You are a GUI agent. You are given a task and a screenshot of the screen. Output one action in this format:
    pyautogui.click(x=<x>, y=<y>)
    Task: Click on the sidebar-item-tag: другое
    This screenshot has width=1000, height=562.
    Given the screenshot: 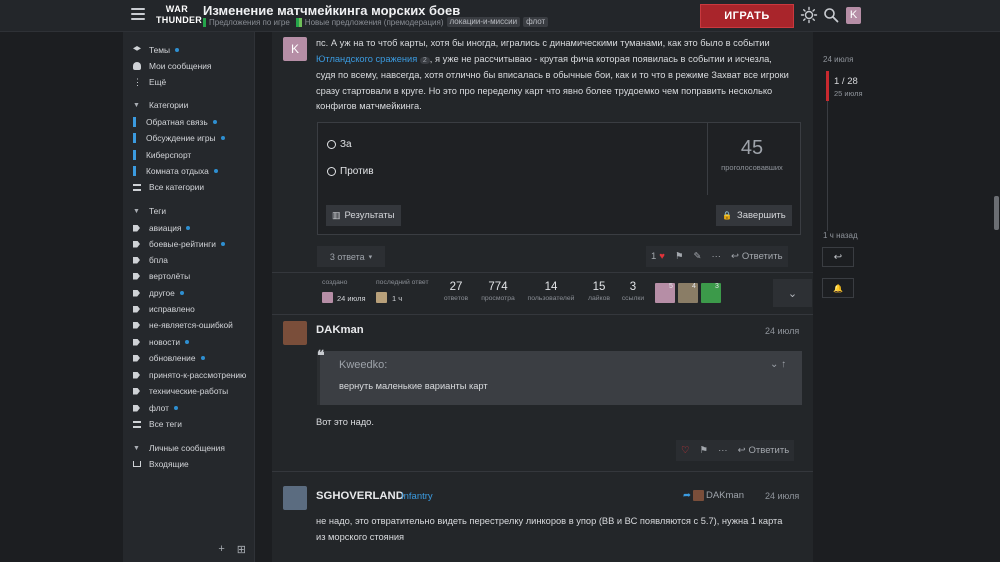 What is the action you would take?
    pyautogui.click(x=158, y=293)
    